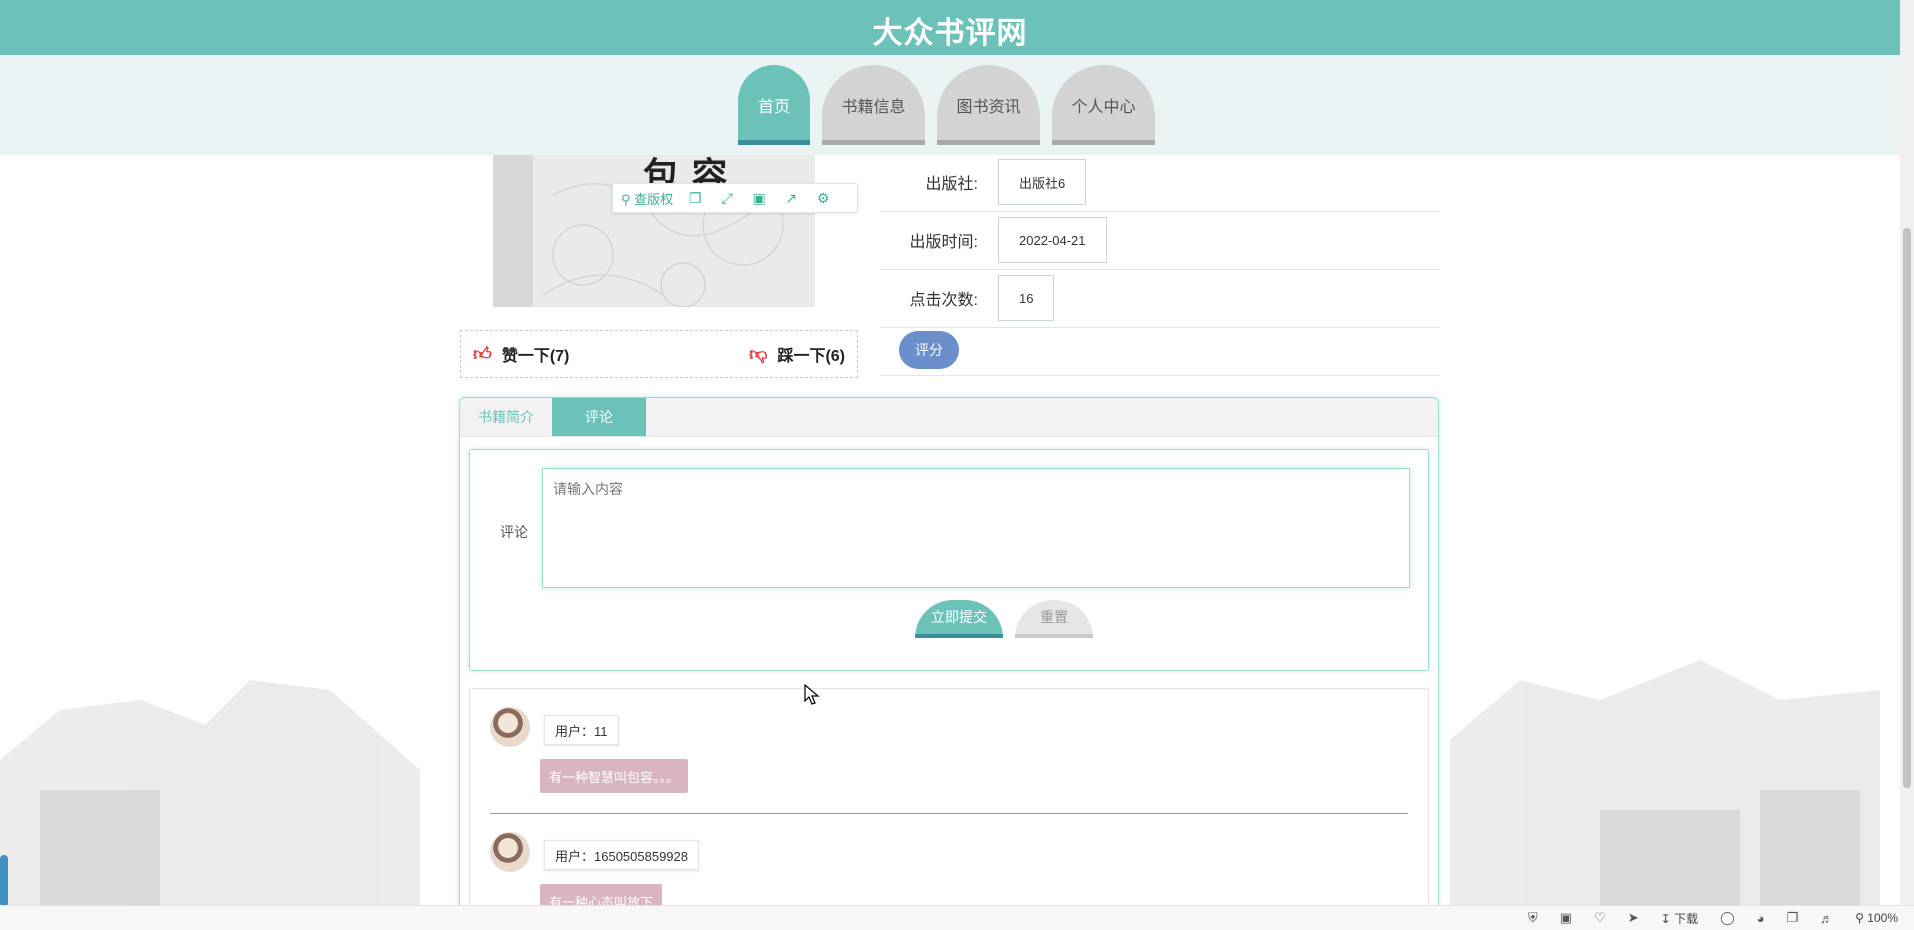 The height and width of the screenshot is (930, 1914). What do you see at coordinates (950, 33) in the screenshot?
I see `site-title: 大众书评网` at bounding box center [950, 33].